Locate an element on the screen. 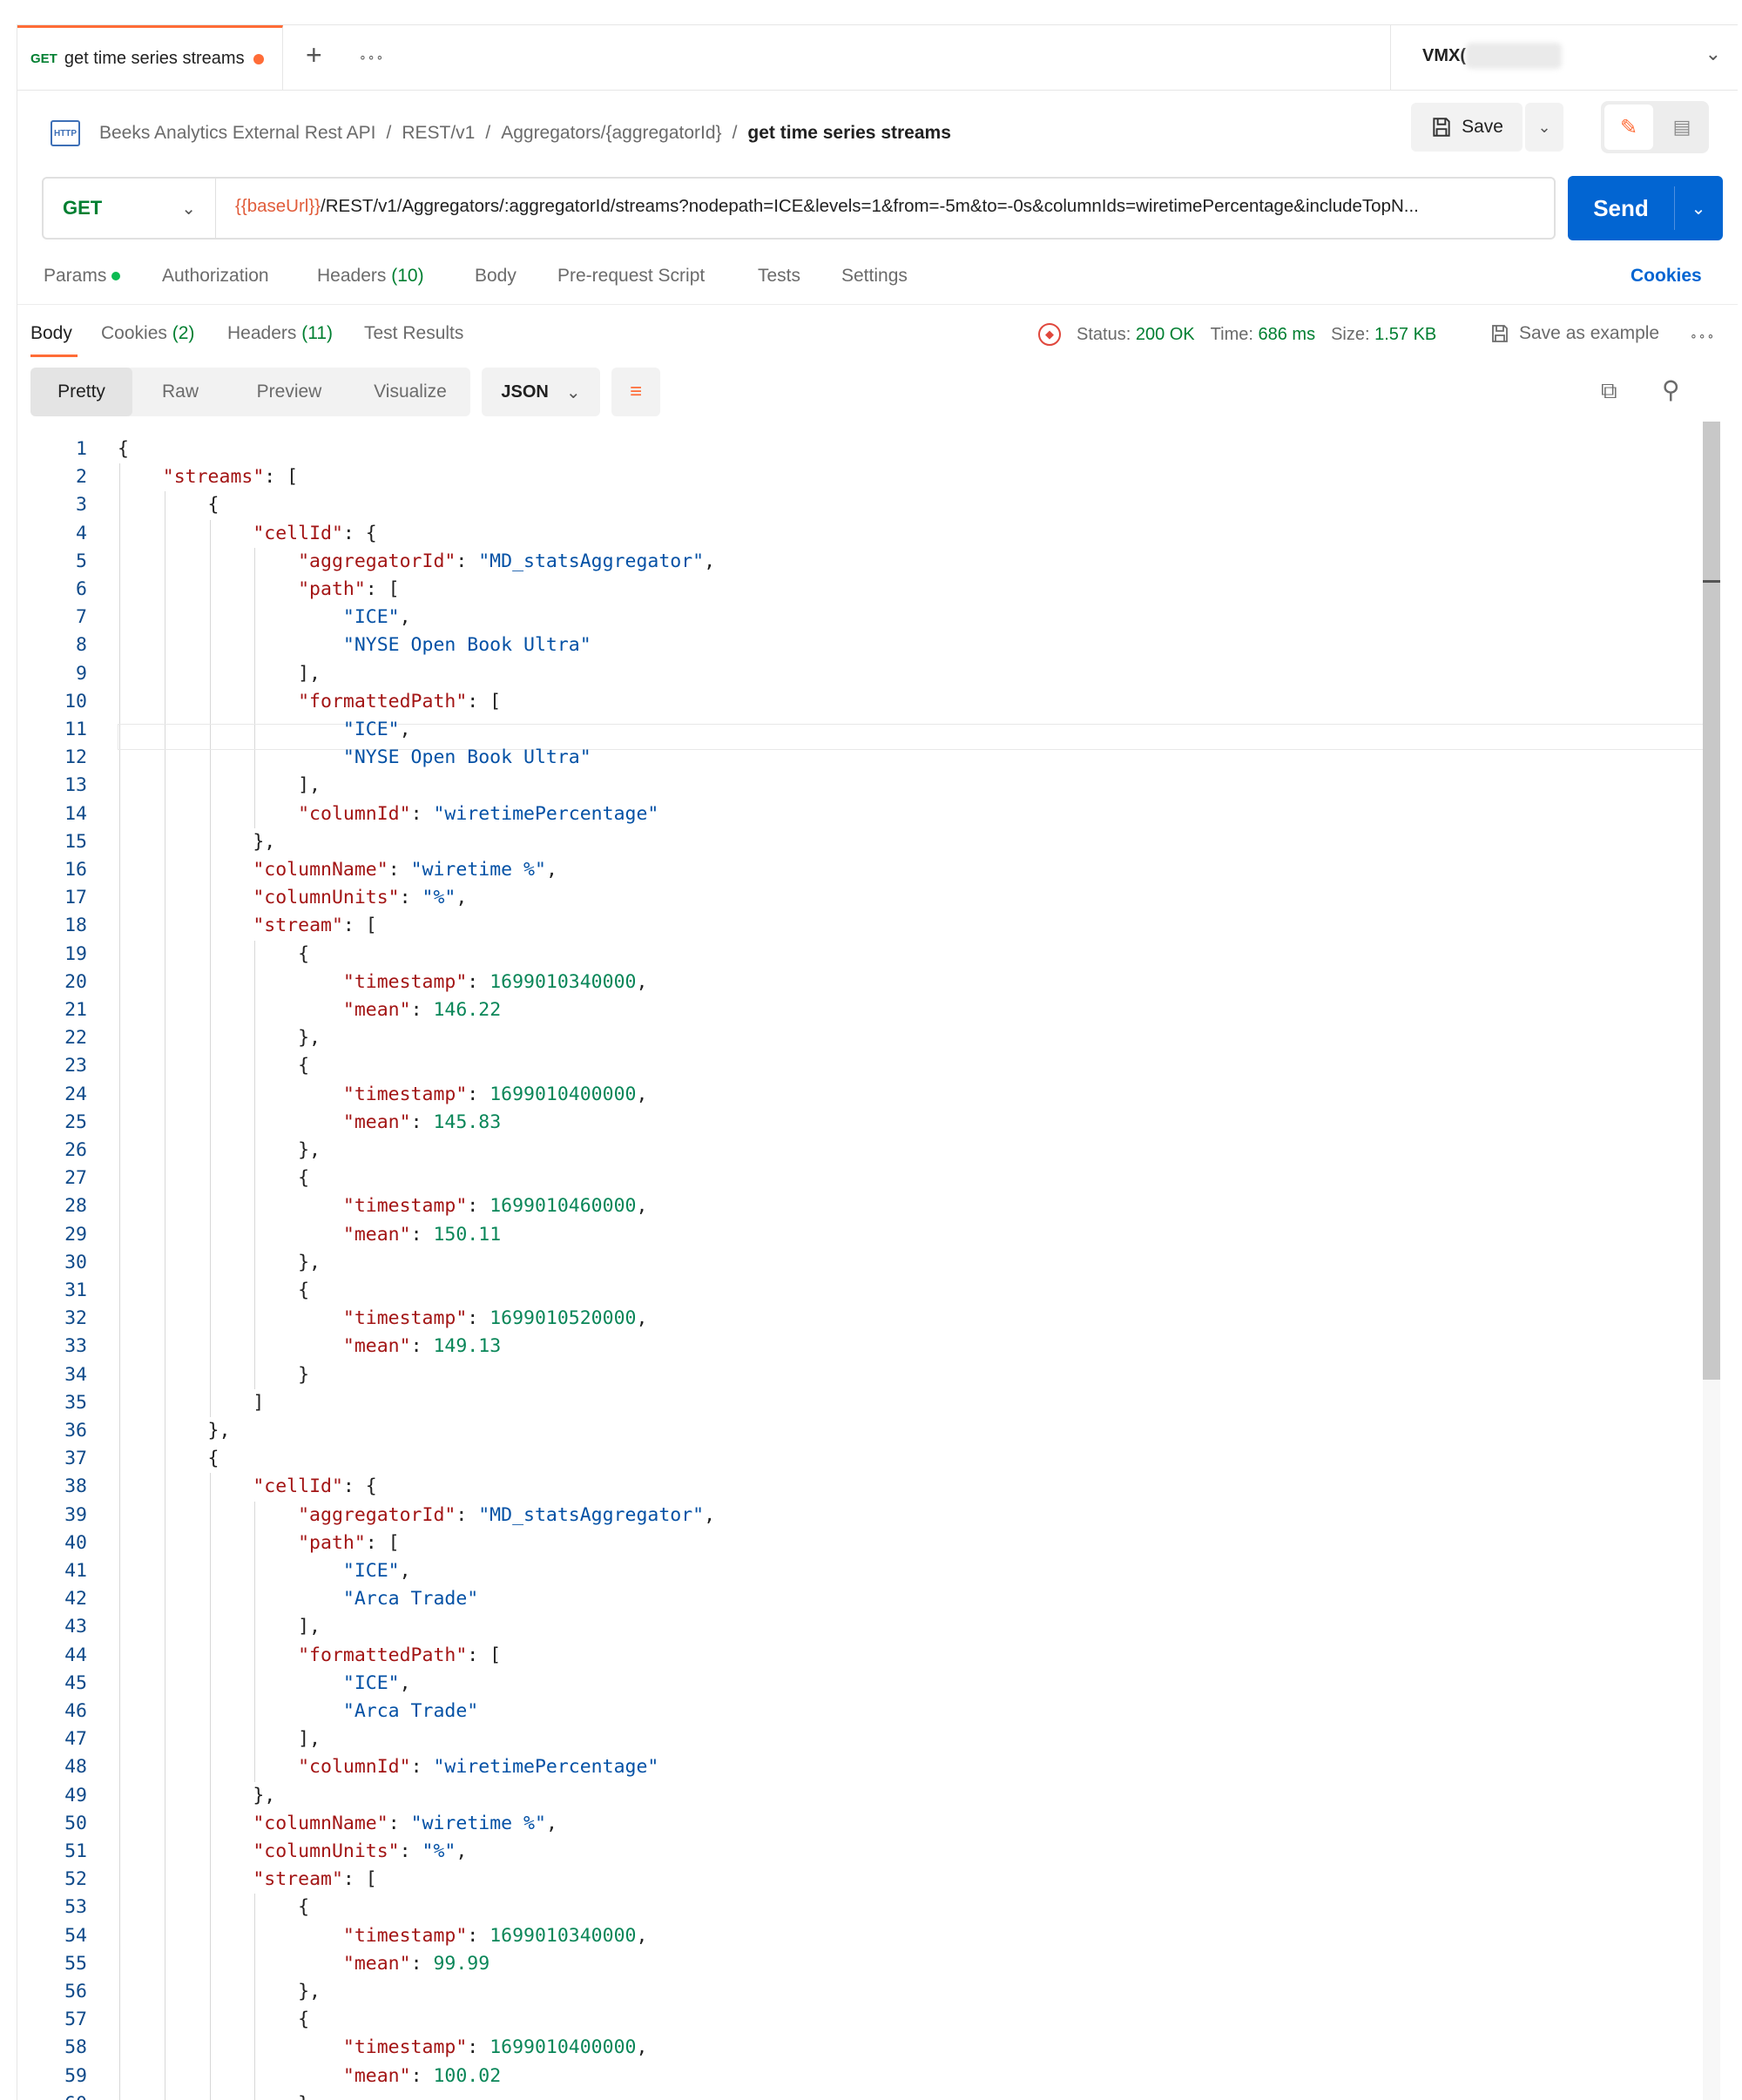 This screenshot has width=1742, height=2100. size-info: Size: 1.57 KB is located at coordinates (1383, 335).